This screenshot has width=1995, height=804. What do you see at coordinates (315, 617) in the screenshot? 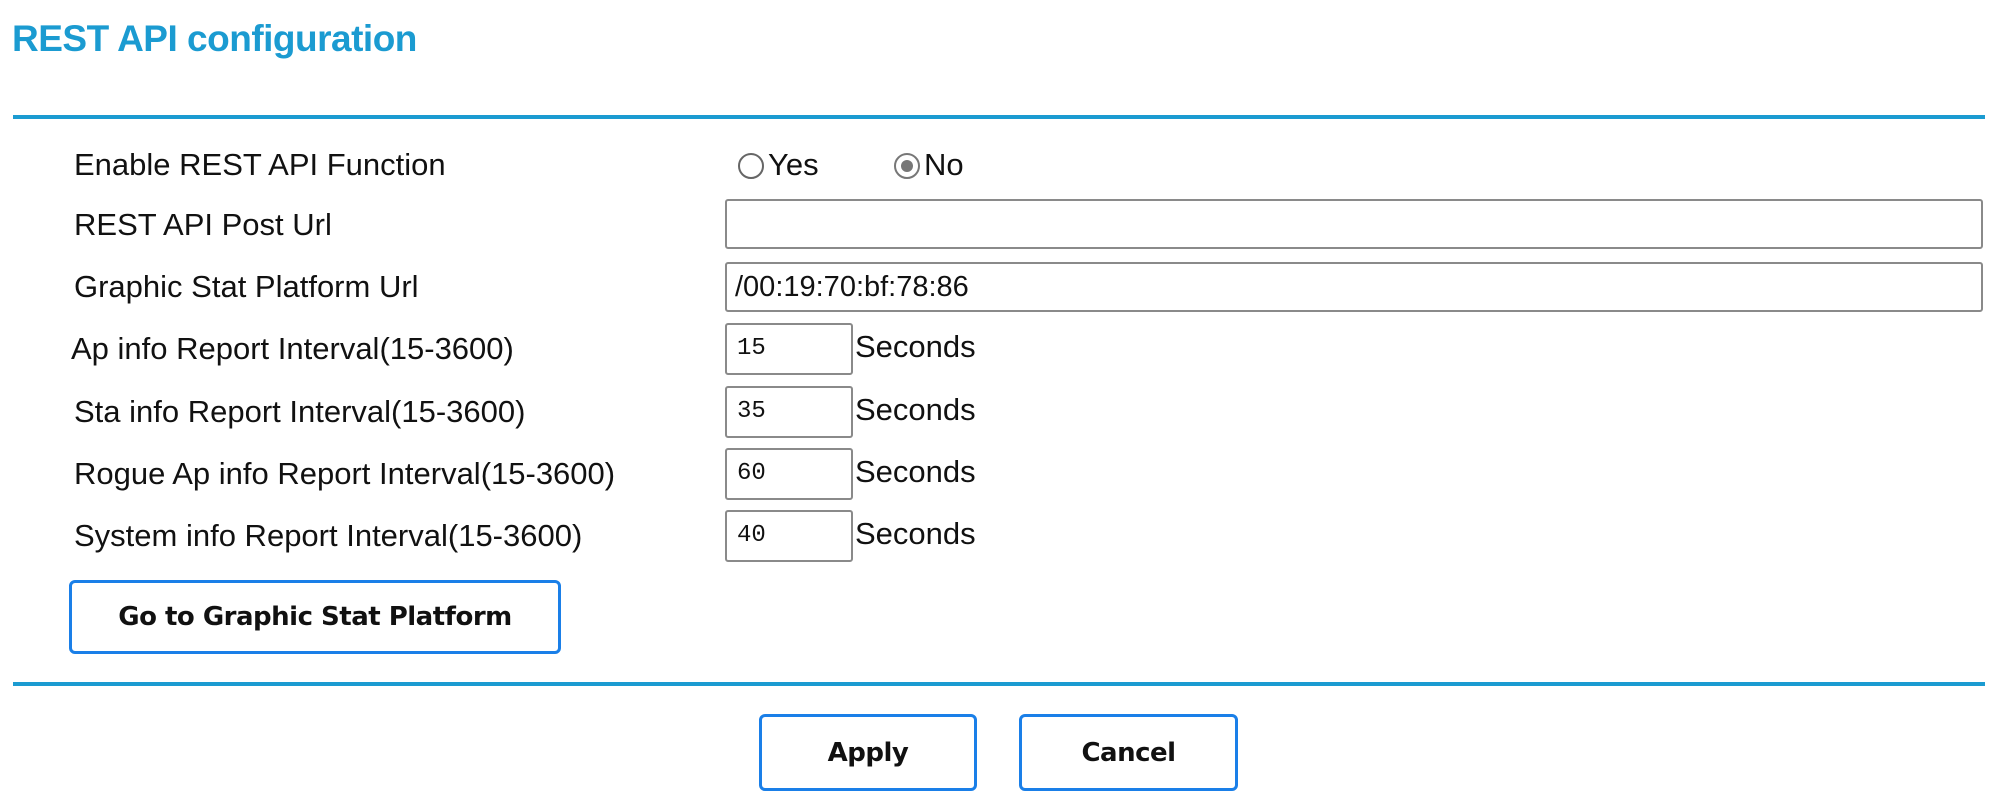
I see `go-to-platform-button: Go to Graphic Stat Platform` at bounding box center [315, 617].